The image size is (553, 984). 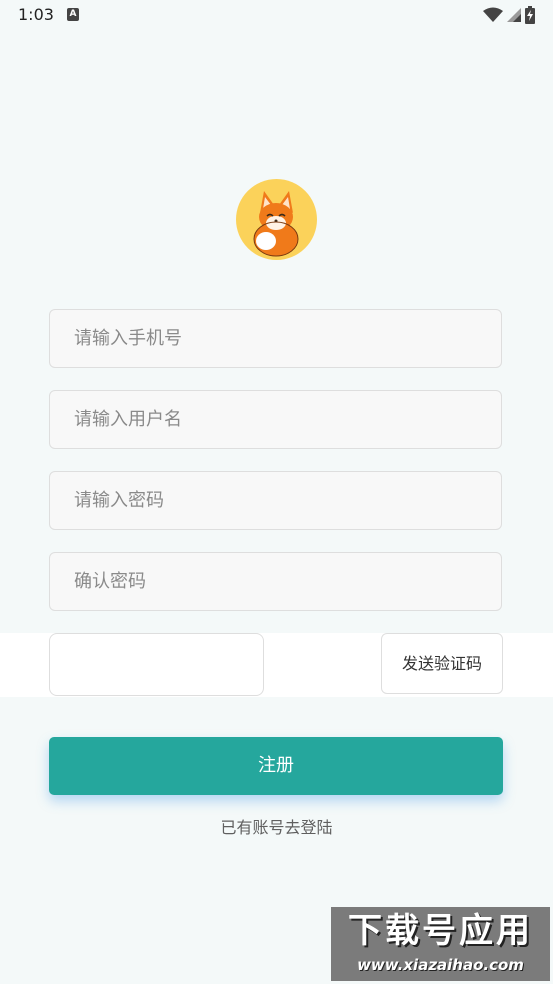 I want to click on username-input: 请输入用户名, so click(x=275, y=419).